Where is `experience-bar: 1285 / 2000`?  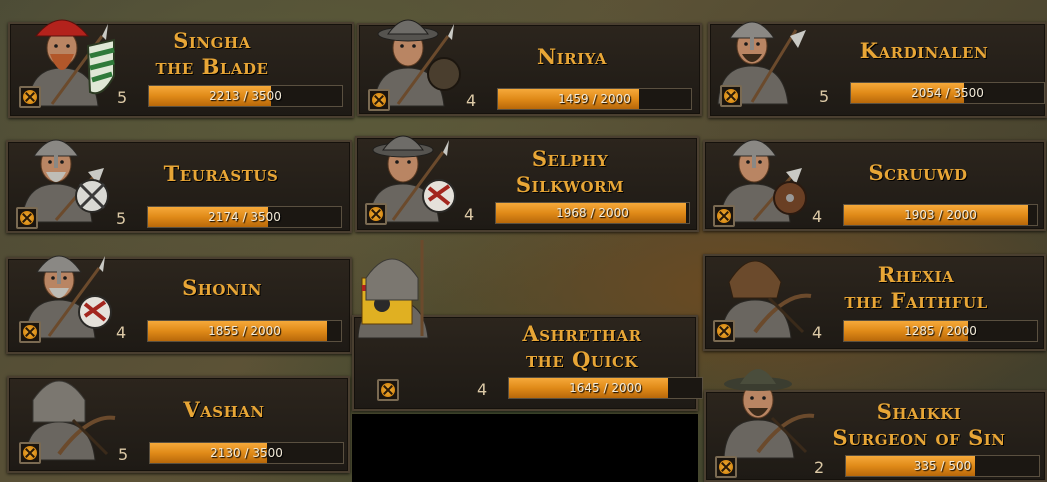
experience-bar: 1285 / 2000 is located at coordinates (940, 331).